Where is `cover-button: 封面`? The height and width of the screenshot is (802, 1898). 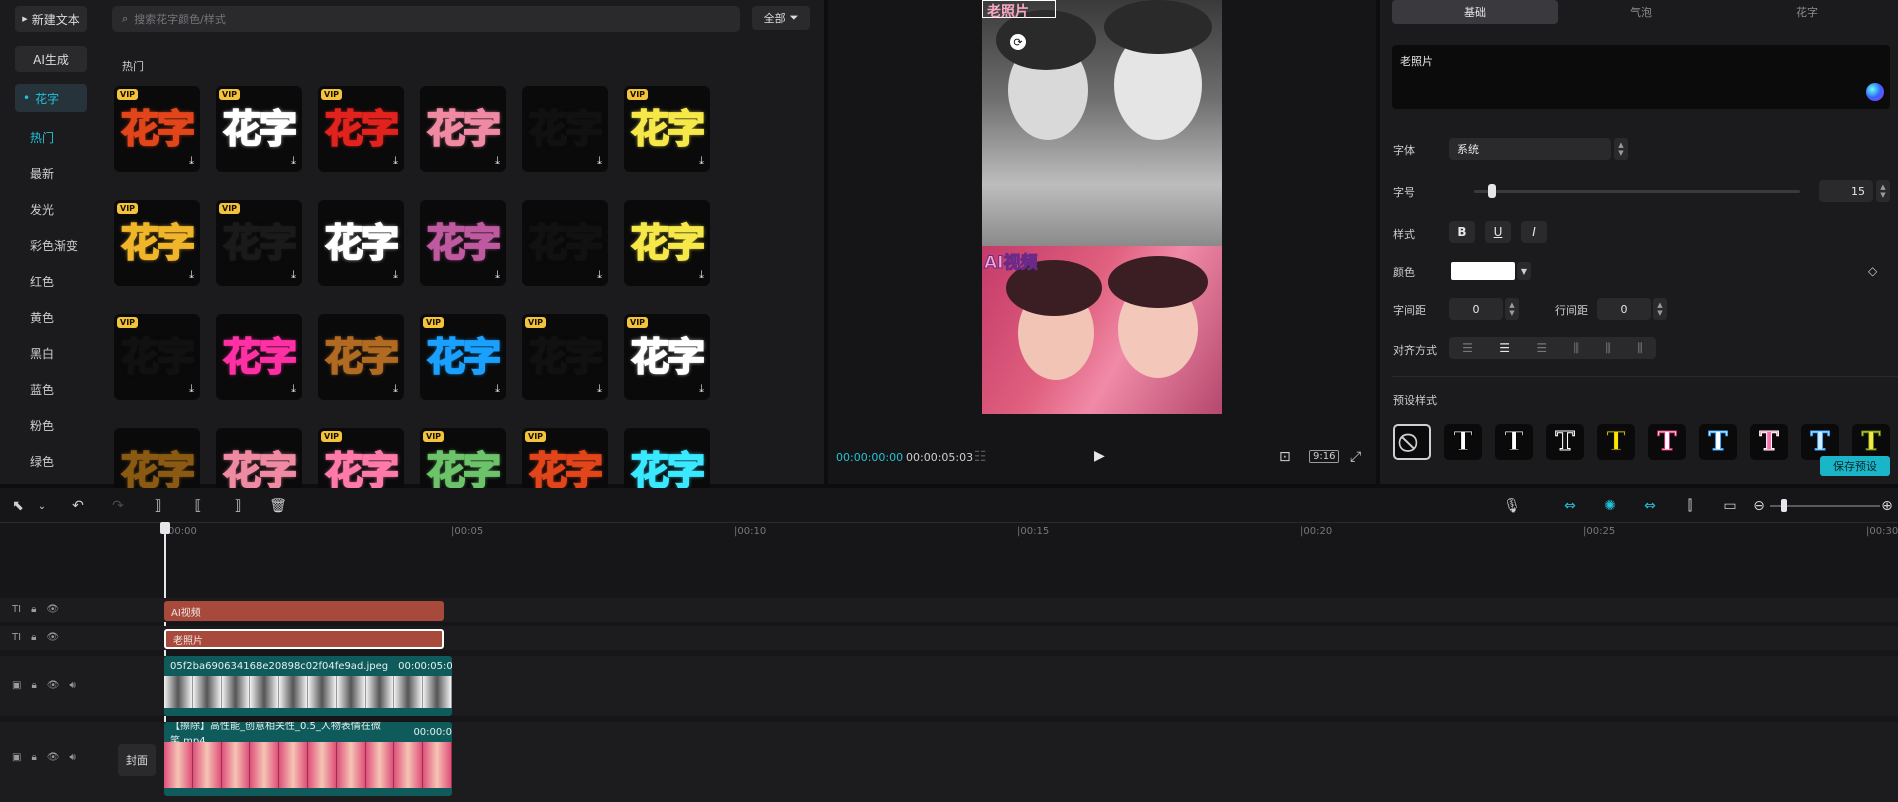
cover-button: 封面 is located at coordinates (137, 760).